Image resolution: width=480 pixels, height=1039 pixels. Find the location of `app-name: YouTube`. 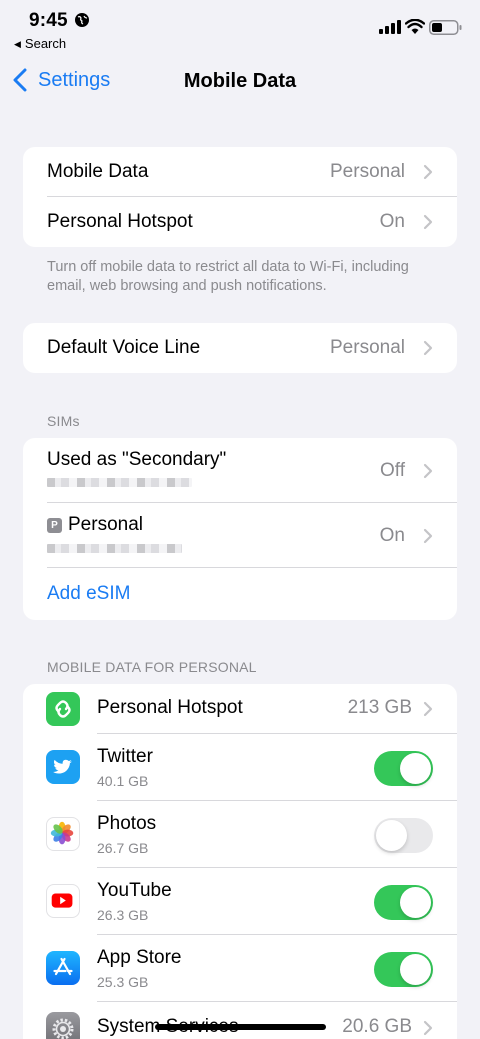

app-name: YouTube is located at coordinates (134, 890).